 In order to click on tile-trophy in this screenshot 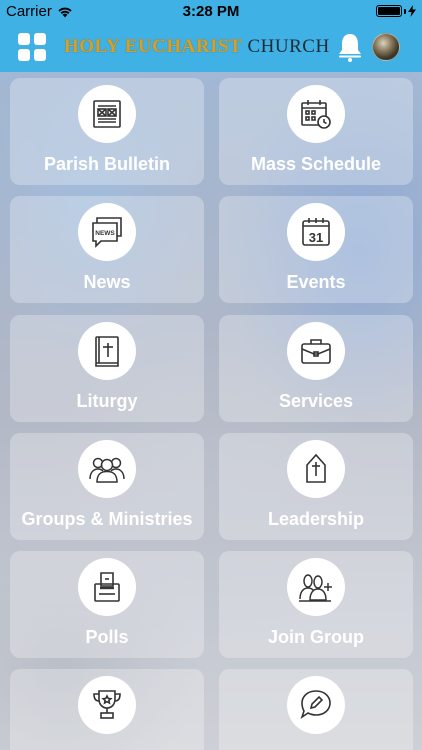, I will do `click(107, 709)`.